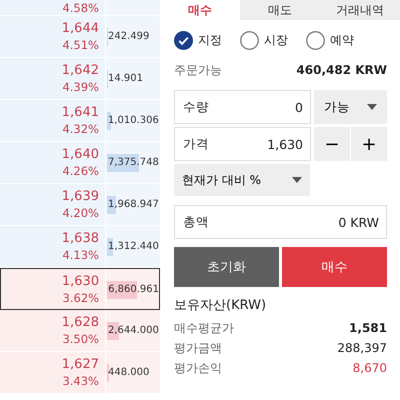  What do you see at coordinates (133, 246) in the screenshot?
I see `volume: 1,312.440` at bounding box center [133, 246].